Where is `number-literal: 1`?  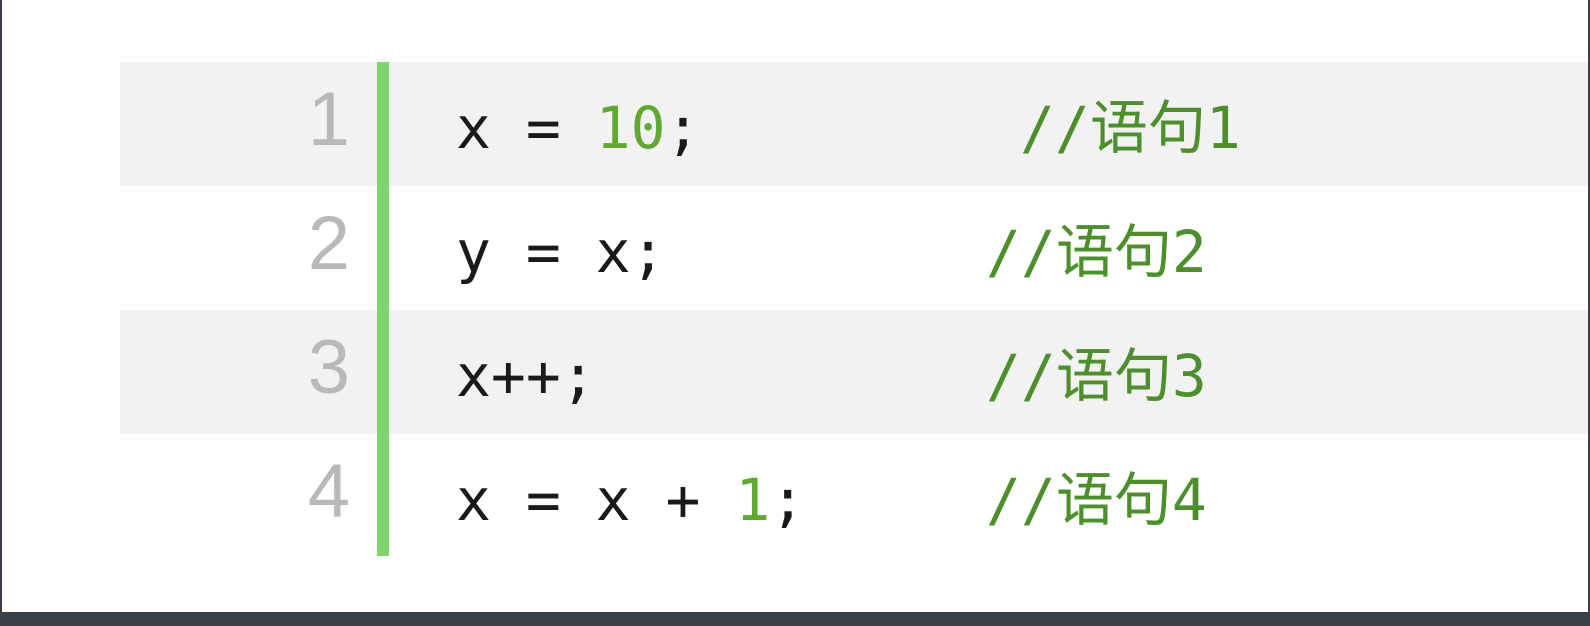
number-literal: 1 is located at coordinates (753, 500).